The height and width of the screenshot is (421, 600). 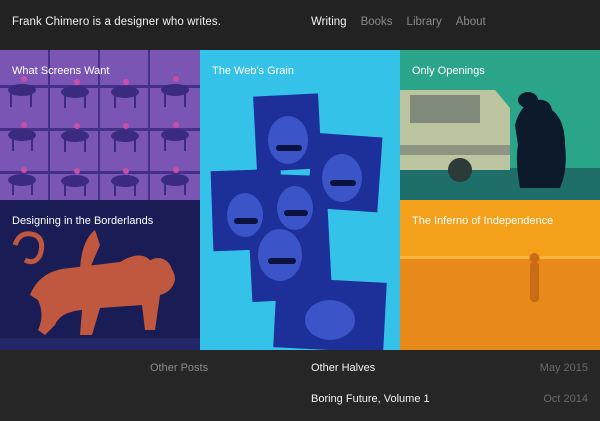 What do you see at coordinates (455, 407) in the screenshot?
I see `post-row: Boring Future, Volume 1 Oct 2014` at bounding box center [455, 407].